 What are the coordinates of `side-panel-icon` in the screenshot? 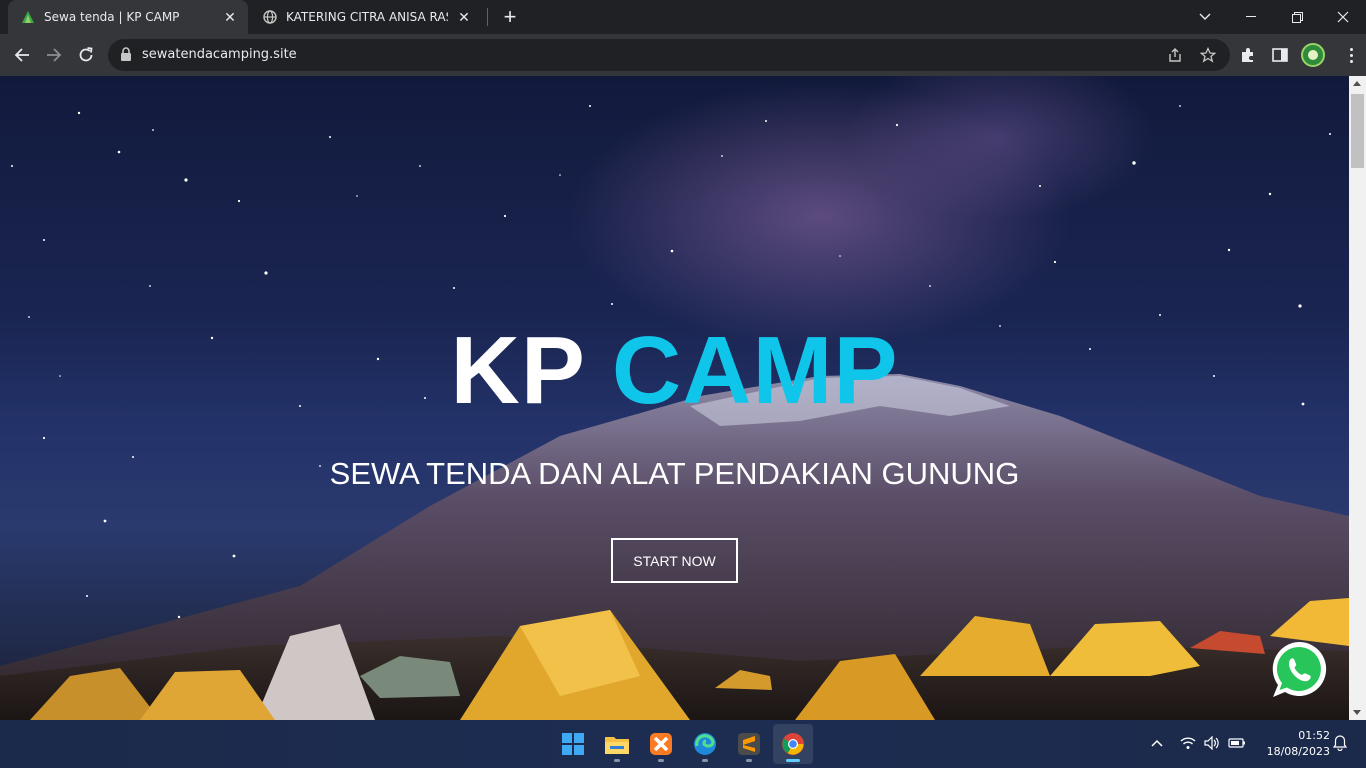 It's located at (1280, 55).